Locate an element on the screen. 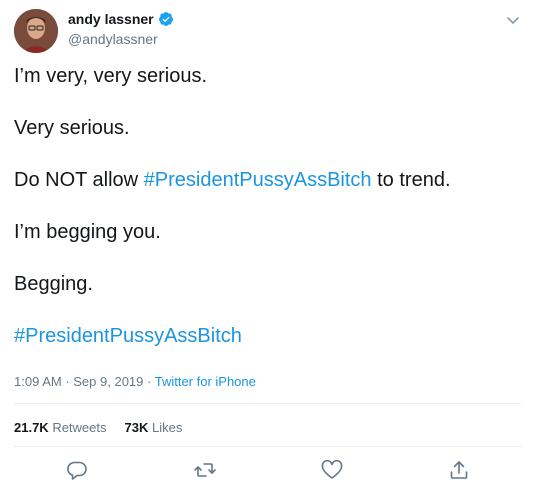 The image size is (535, 492). likes-label: Likes is located at coordinates (165, 427).